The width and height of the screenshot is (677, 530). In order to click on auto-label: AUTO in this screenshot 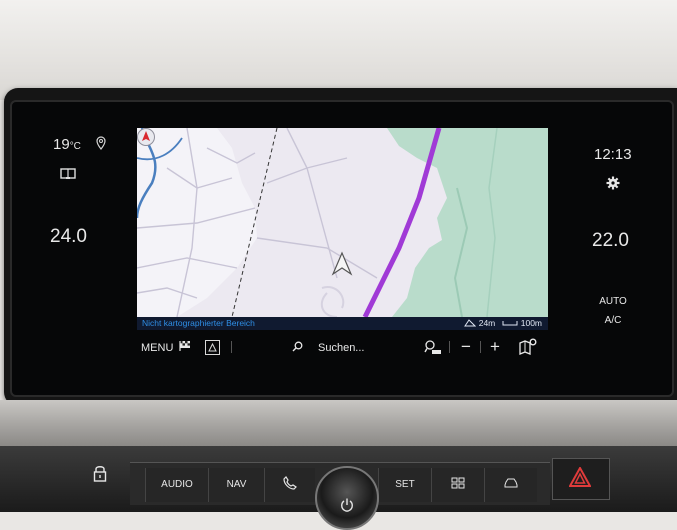, I will do `click(613, 301)`.